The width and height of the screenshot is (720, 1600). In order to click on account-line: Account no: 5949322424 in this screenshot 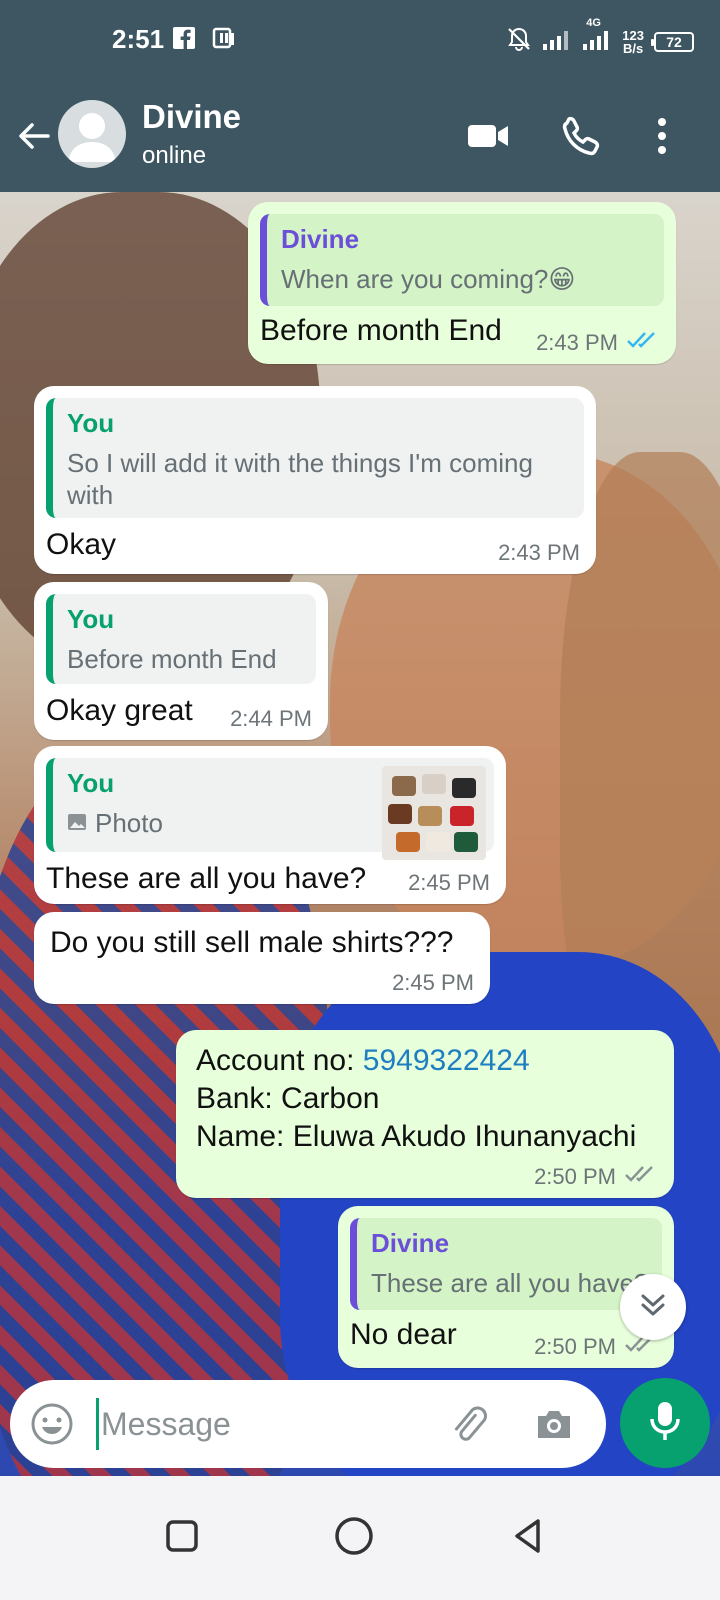, I will do `click(429, 1061)`.